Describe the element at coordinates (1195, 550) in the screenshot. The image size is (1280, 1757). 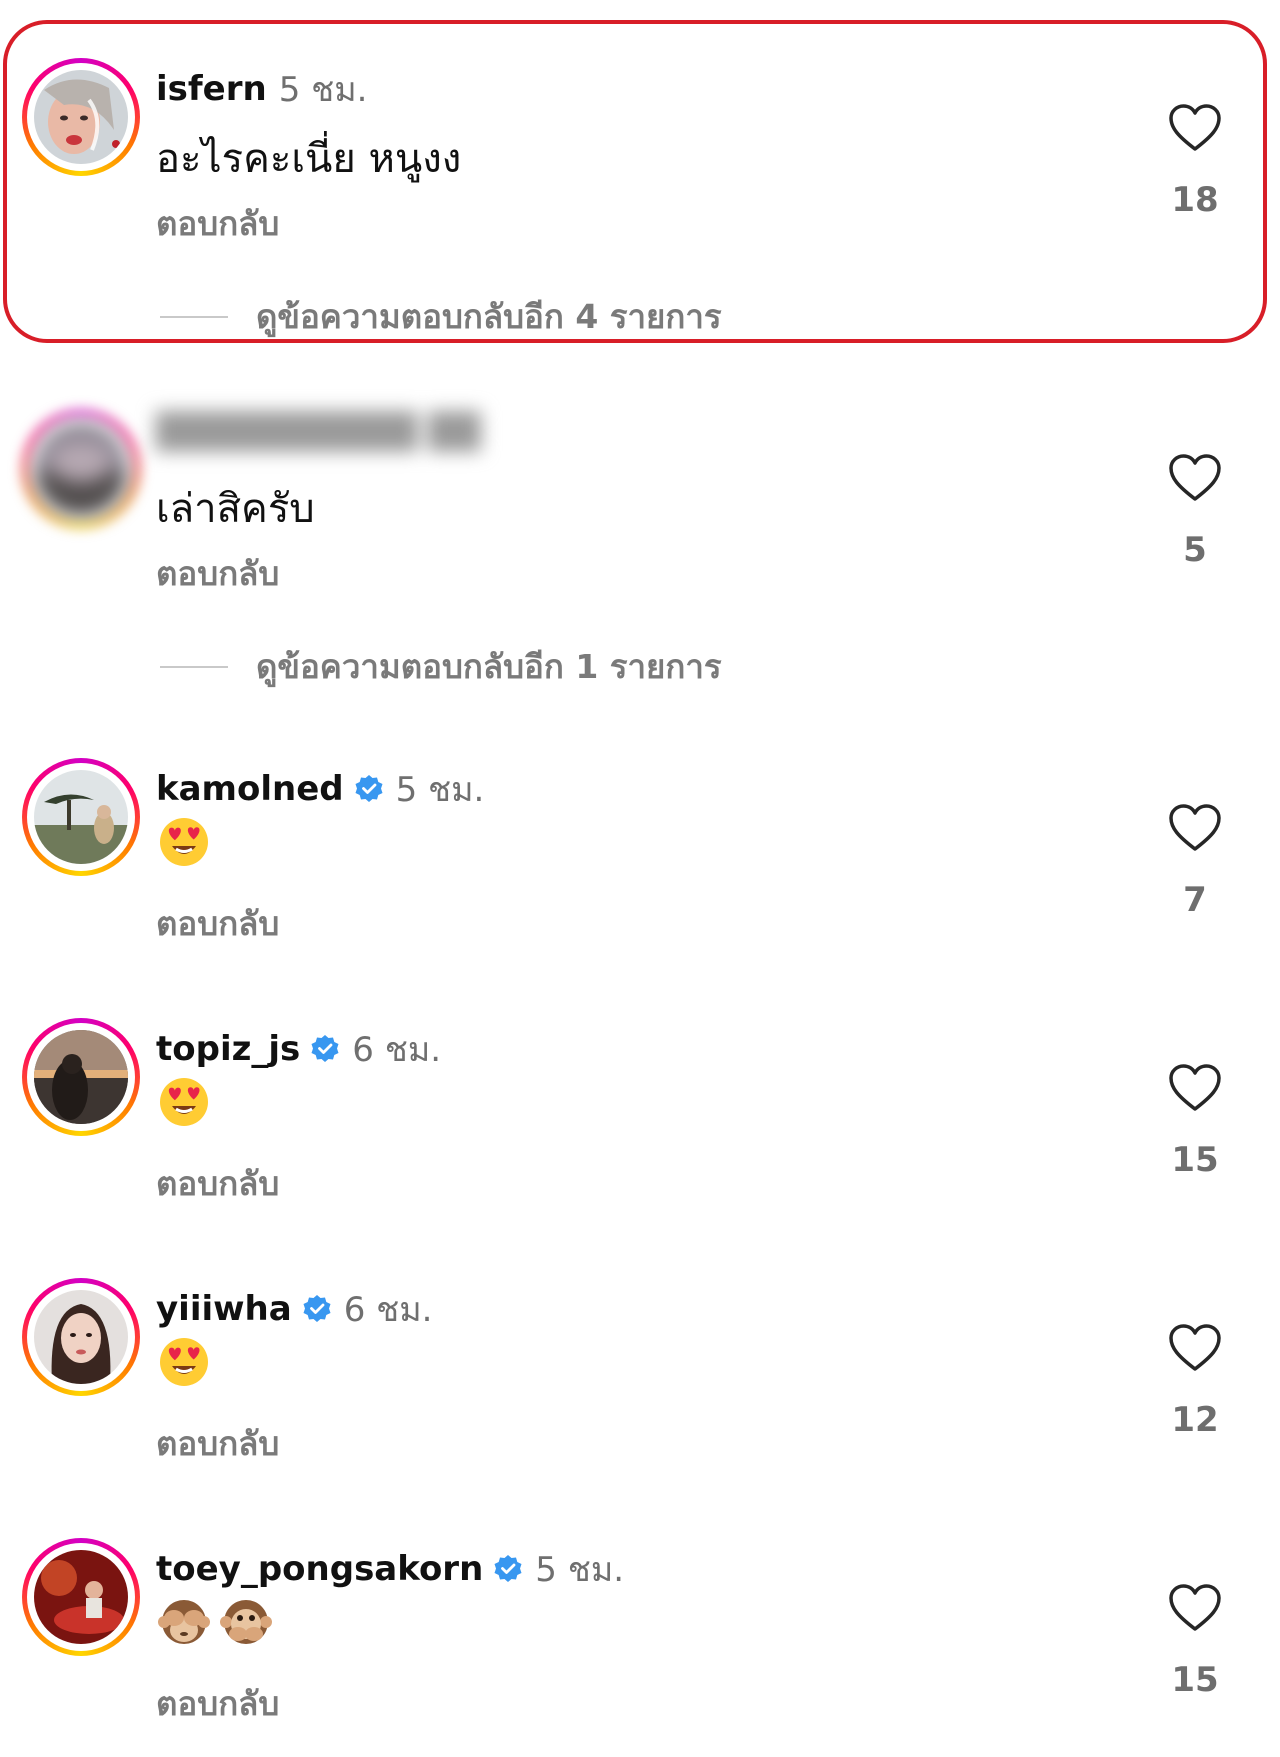
I see `like-count: 5` at that location.